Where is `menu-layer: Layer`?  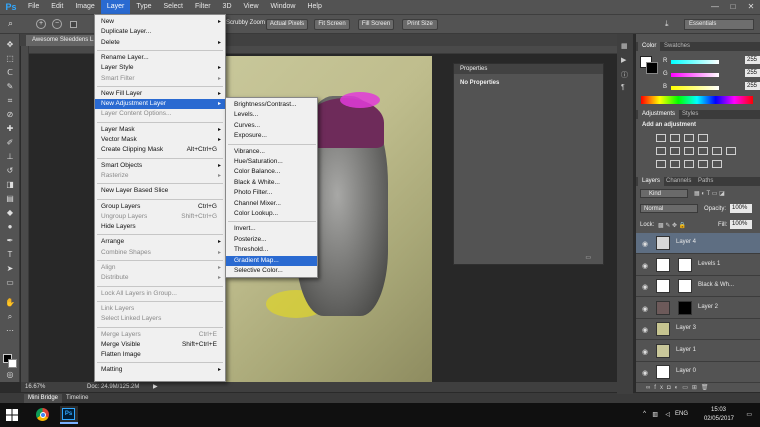 menu-layer: Layer is located at coordinates (115, 7).